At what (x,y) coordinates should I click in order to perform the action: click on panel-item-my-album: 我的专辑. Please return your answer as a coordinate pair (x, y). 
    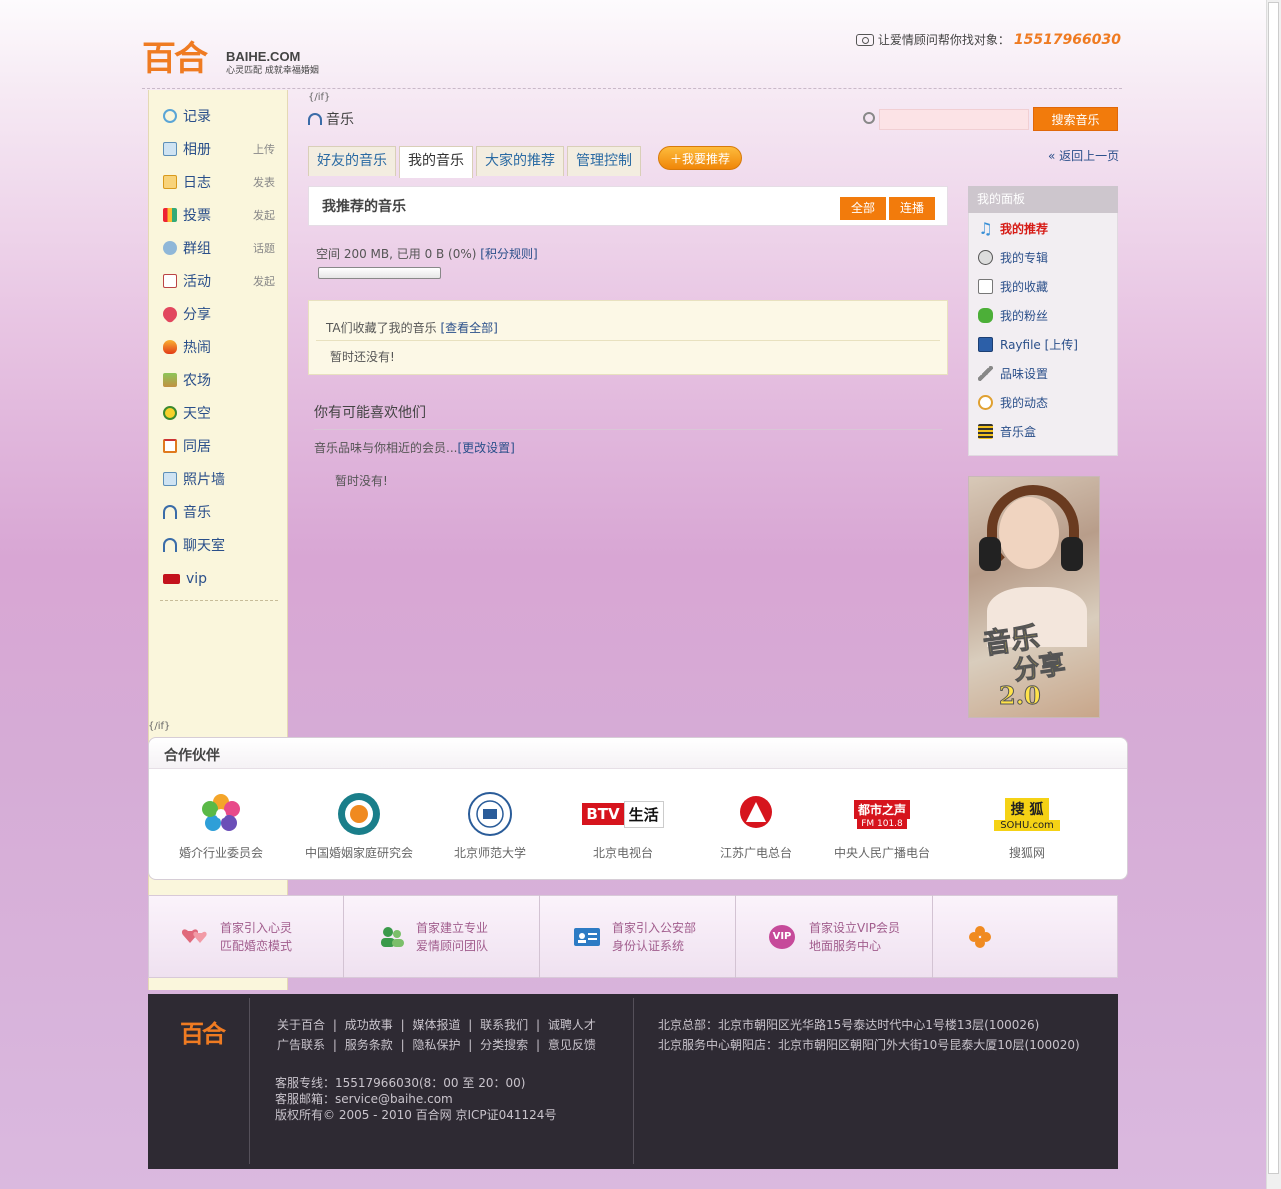
    Looking at the image, I should click on (1013, 257).